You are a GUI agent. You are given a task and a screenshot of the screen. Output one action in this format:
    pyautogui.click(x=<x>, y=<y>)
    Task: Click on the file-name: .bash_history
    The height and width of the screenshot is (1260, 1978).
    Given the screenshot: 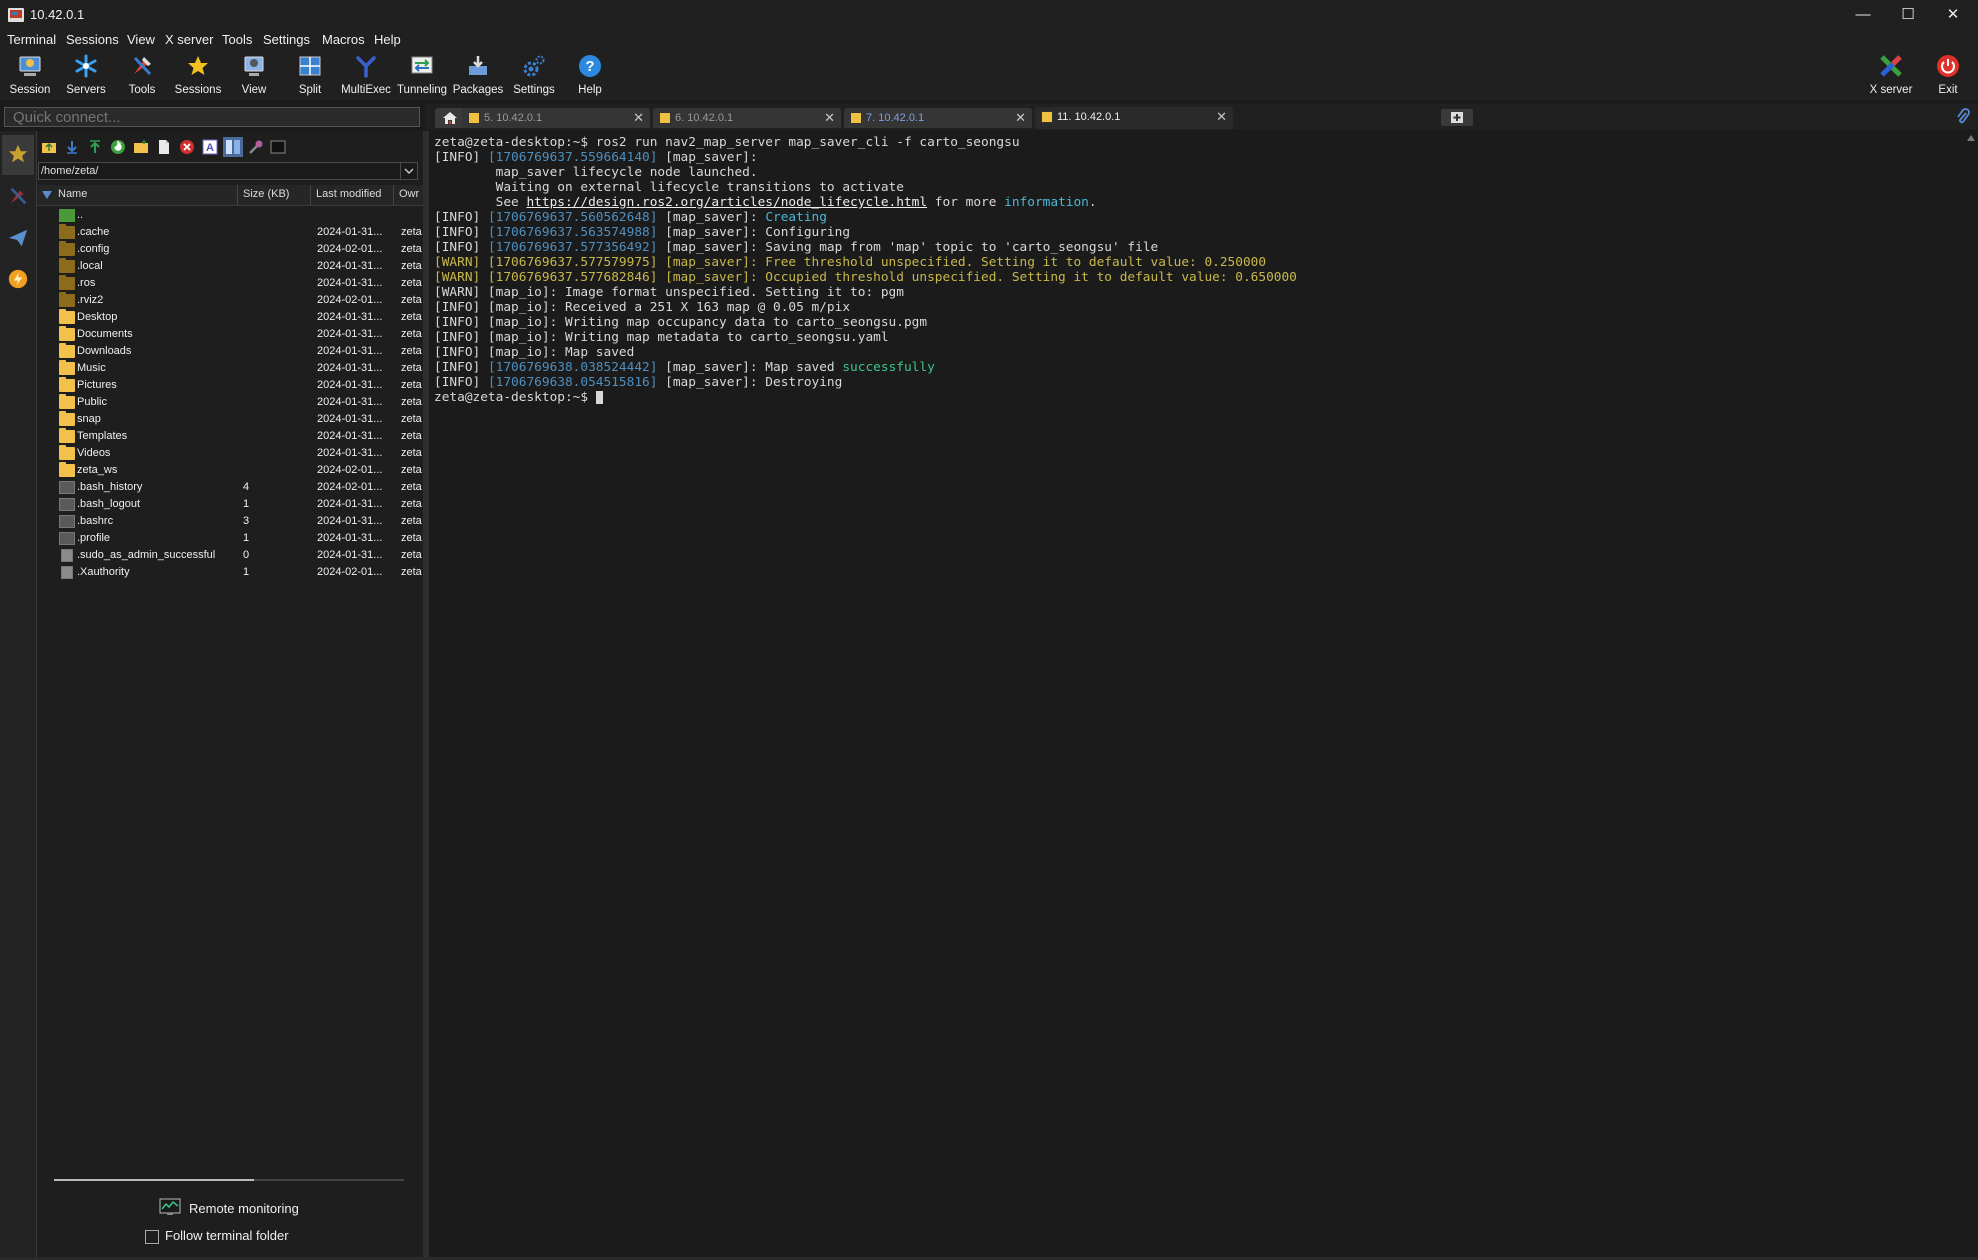 What is the action you would take?
    pyautogui.click(x=110, y=487)
    